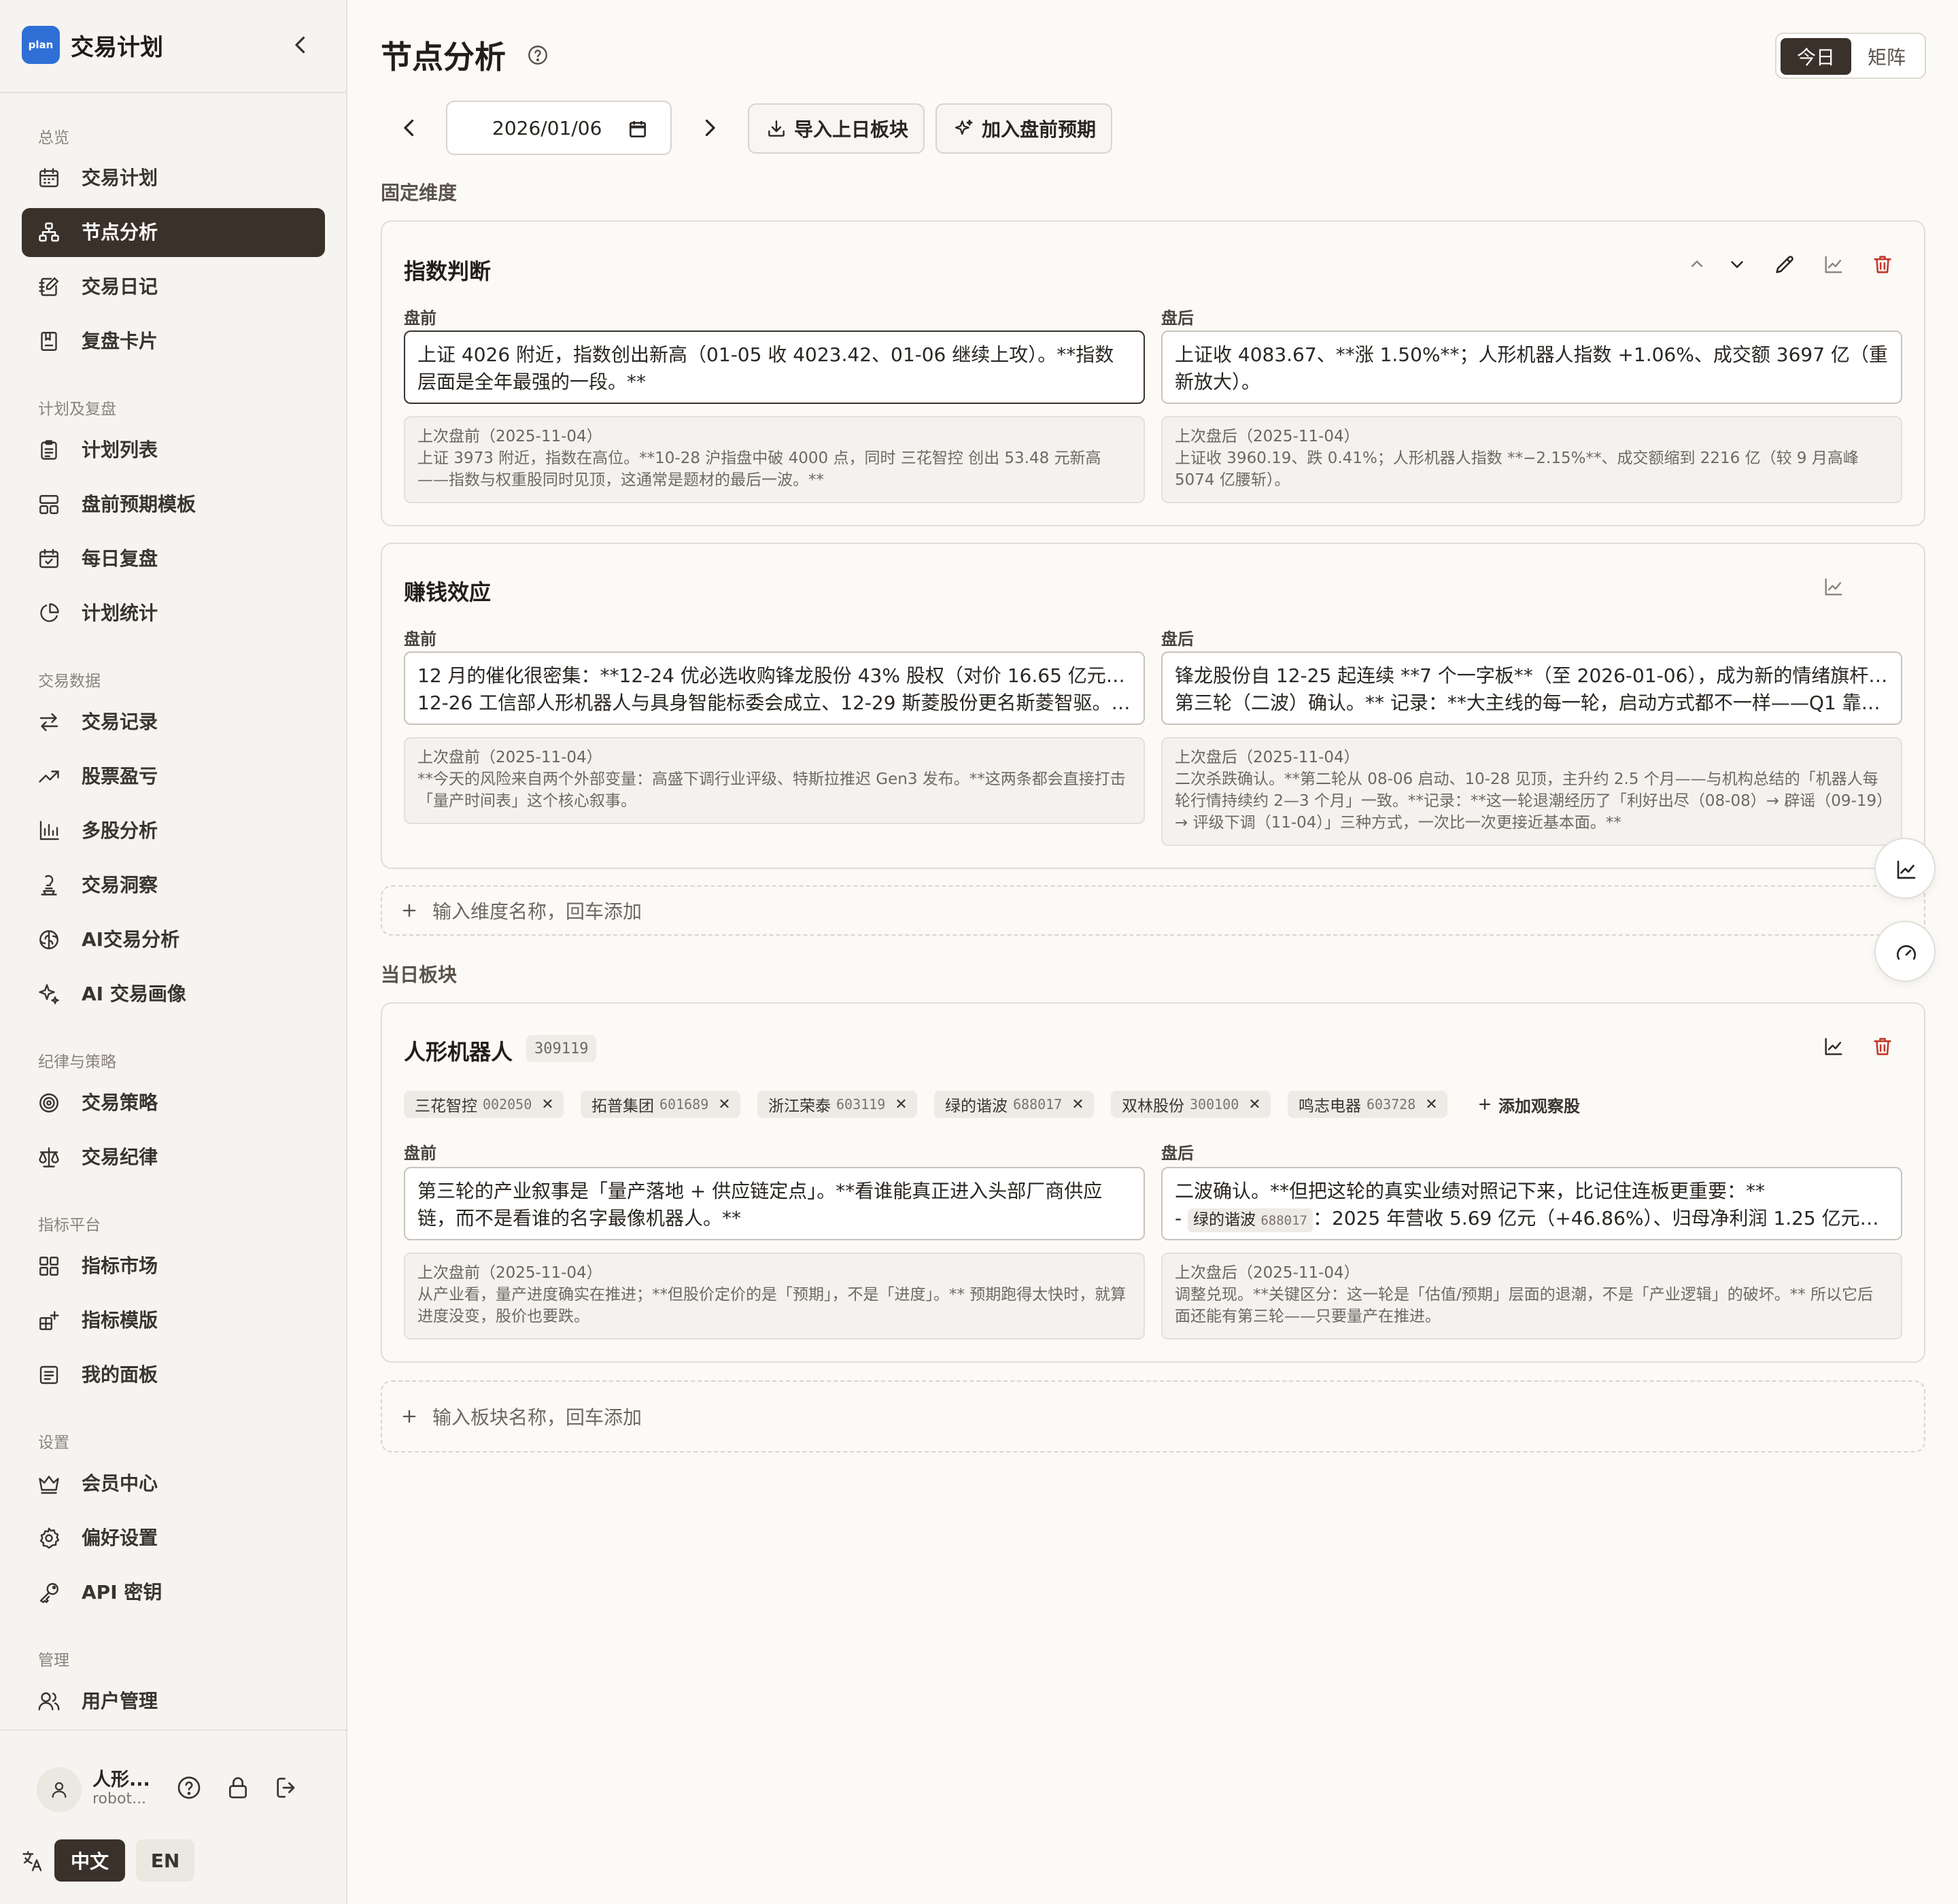 Image resolution: width=1958 pixels, height=1904 pixels. Describe the element at coordinates (173, 1593) in the screenshot. I see `sidebar-item-api-key: API 密钥` at that location.